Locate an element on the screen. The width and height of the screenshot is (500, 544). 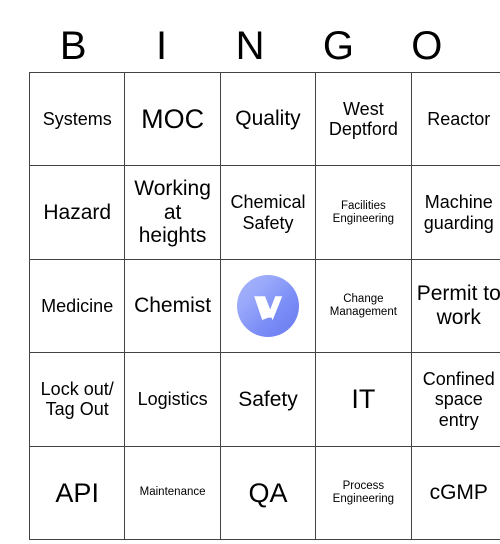
bingo-cell: IT is located at coordinates (363, 399).